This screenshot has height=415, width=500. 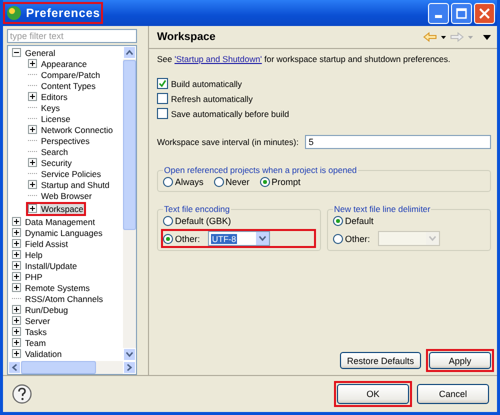 What do you see at coordinates (304, 59) in the screenshot?
I see `description-text: See 'Startup and Shutdown' for workspace startup and shutdown preferences.` at bounding box center [304, 59].